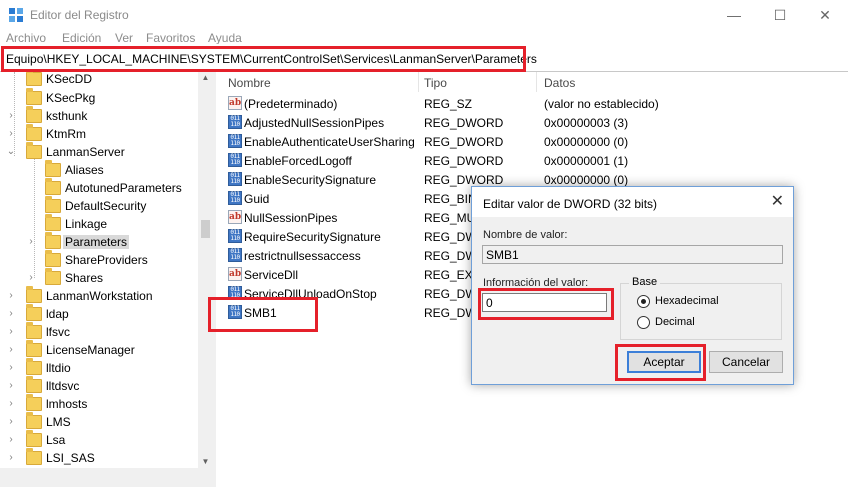  Describe the element at coordinates (435, 83) in the screenshot. I see `column-header-type: Tipo` at that location.